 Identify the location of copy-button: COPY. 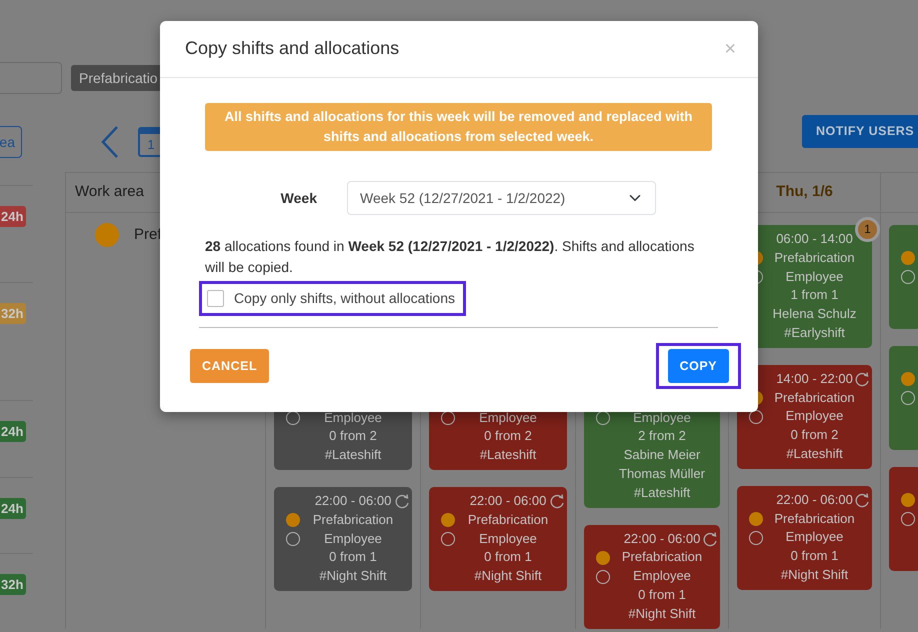
(698, 366).